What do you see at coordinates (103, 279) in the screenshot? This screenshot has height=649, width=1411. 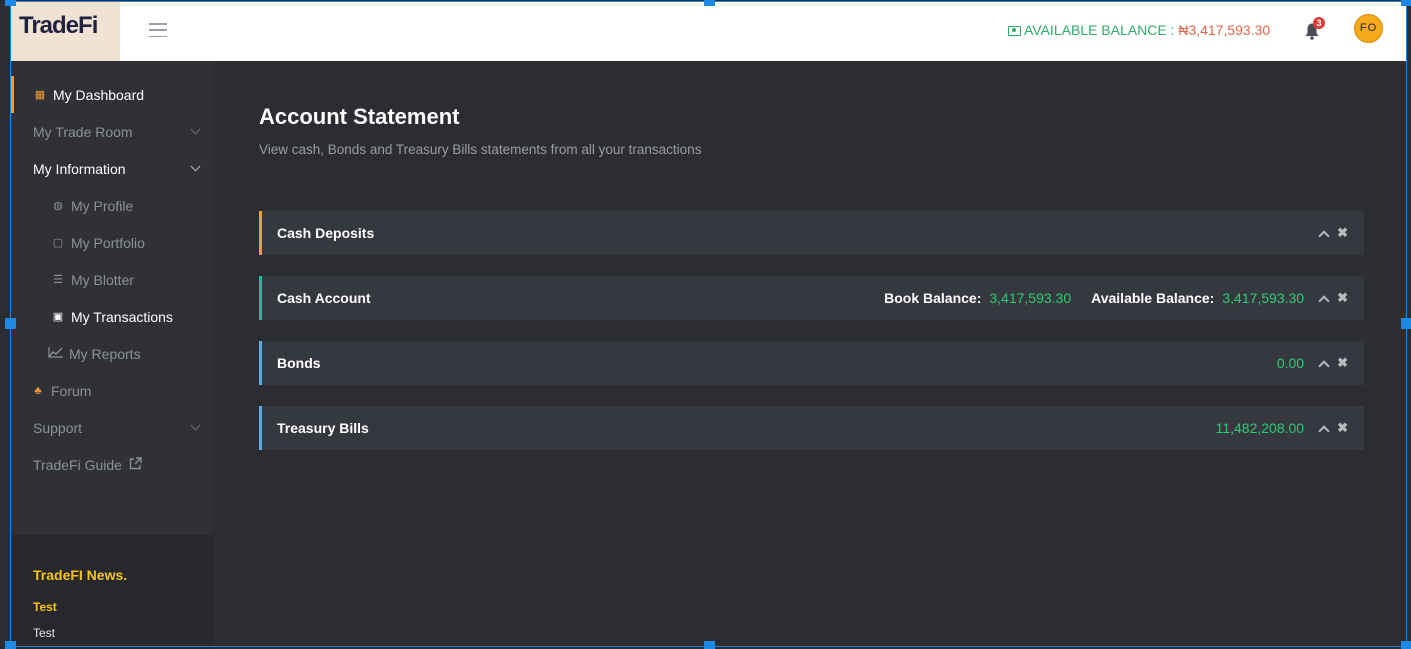 I see `sidebar-item-label: My Blotter` at bounding box center [103, 279].